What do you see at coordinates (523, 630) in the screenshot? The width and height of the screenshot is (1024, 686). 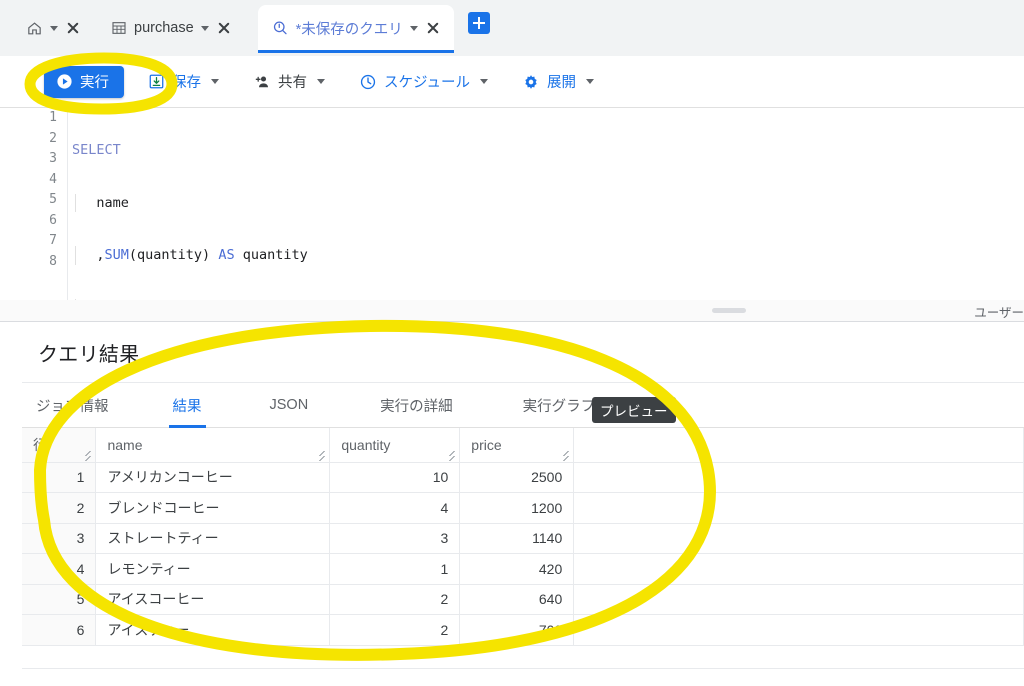 I see `table-row: 6 アイスティー 2 700` at bounding box center [523, 630].